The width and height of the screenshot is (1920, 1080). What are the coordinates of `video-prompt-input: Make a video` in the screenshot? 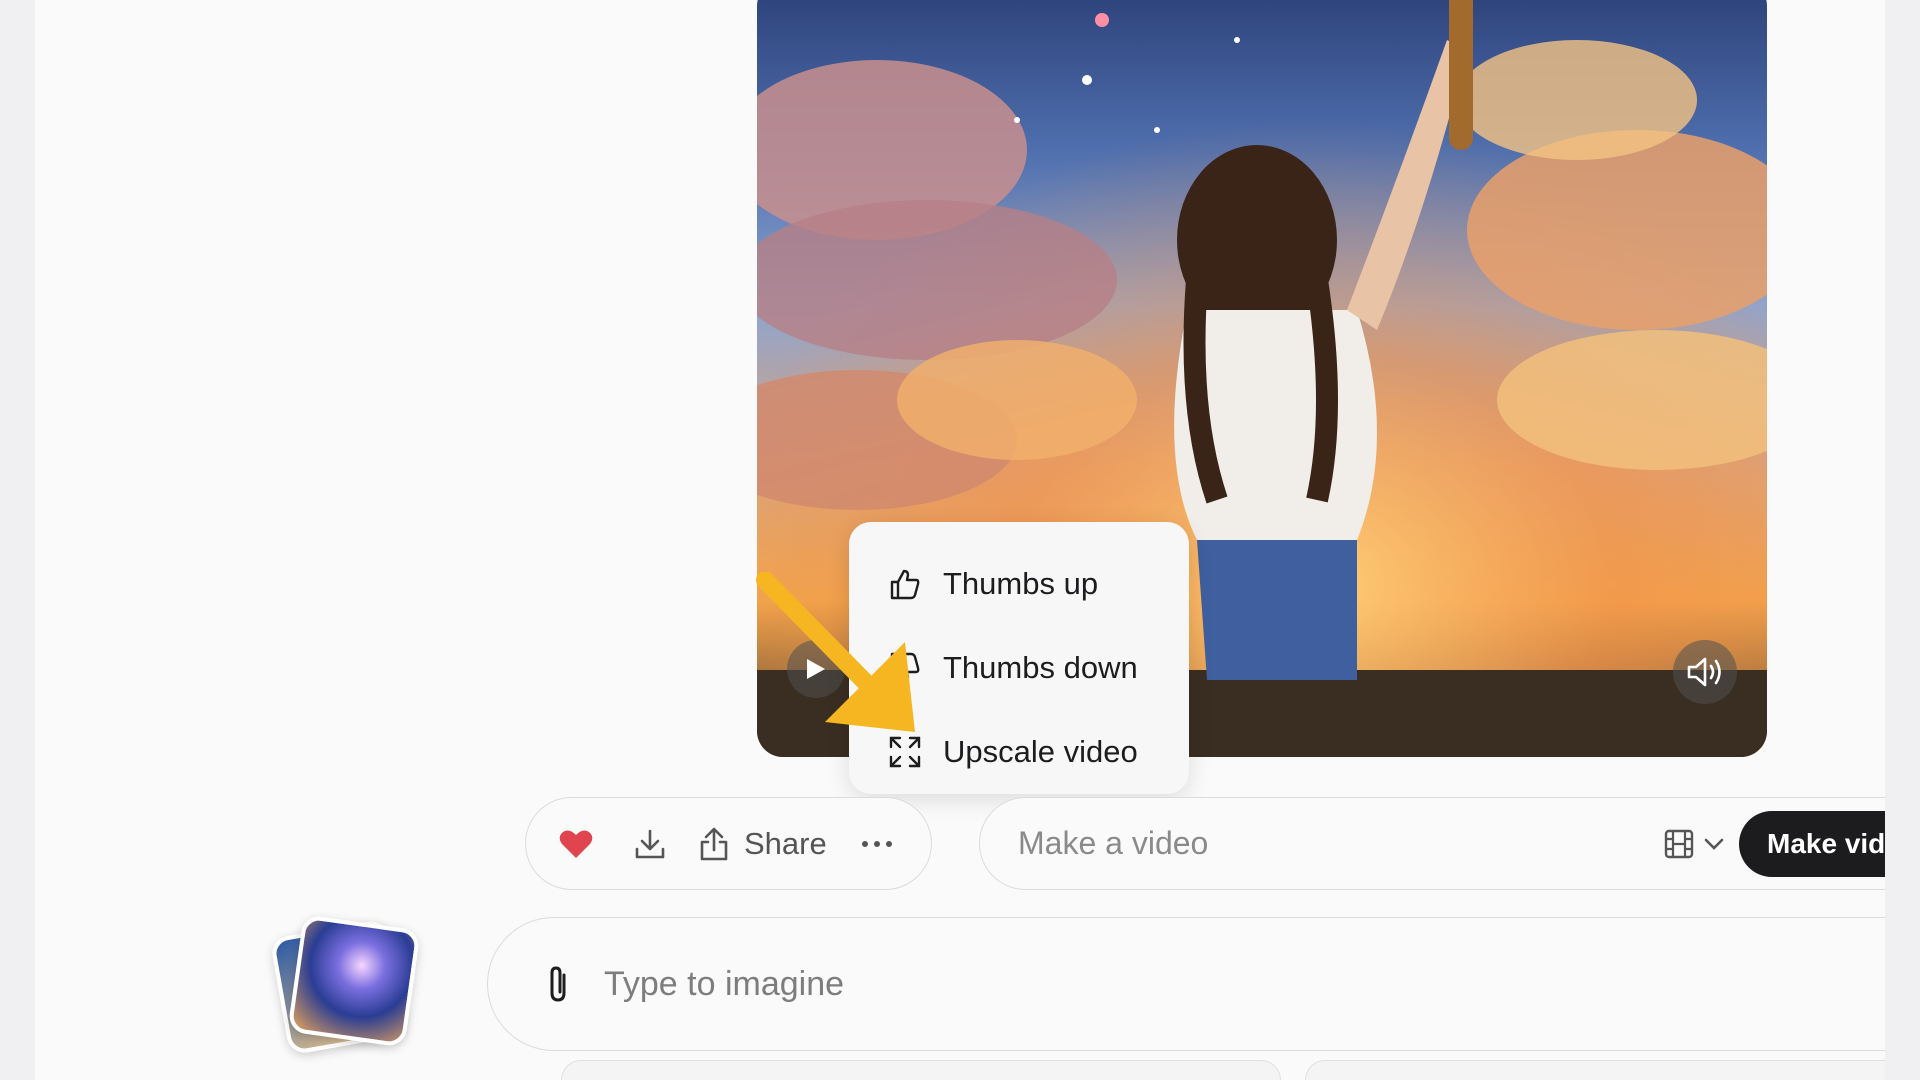 It's located at (1340, 843).